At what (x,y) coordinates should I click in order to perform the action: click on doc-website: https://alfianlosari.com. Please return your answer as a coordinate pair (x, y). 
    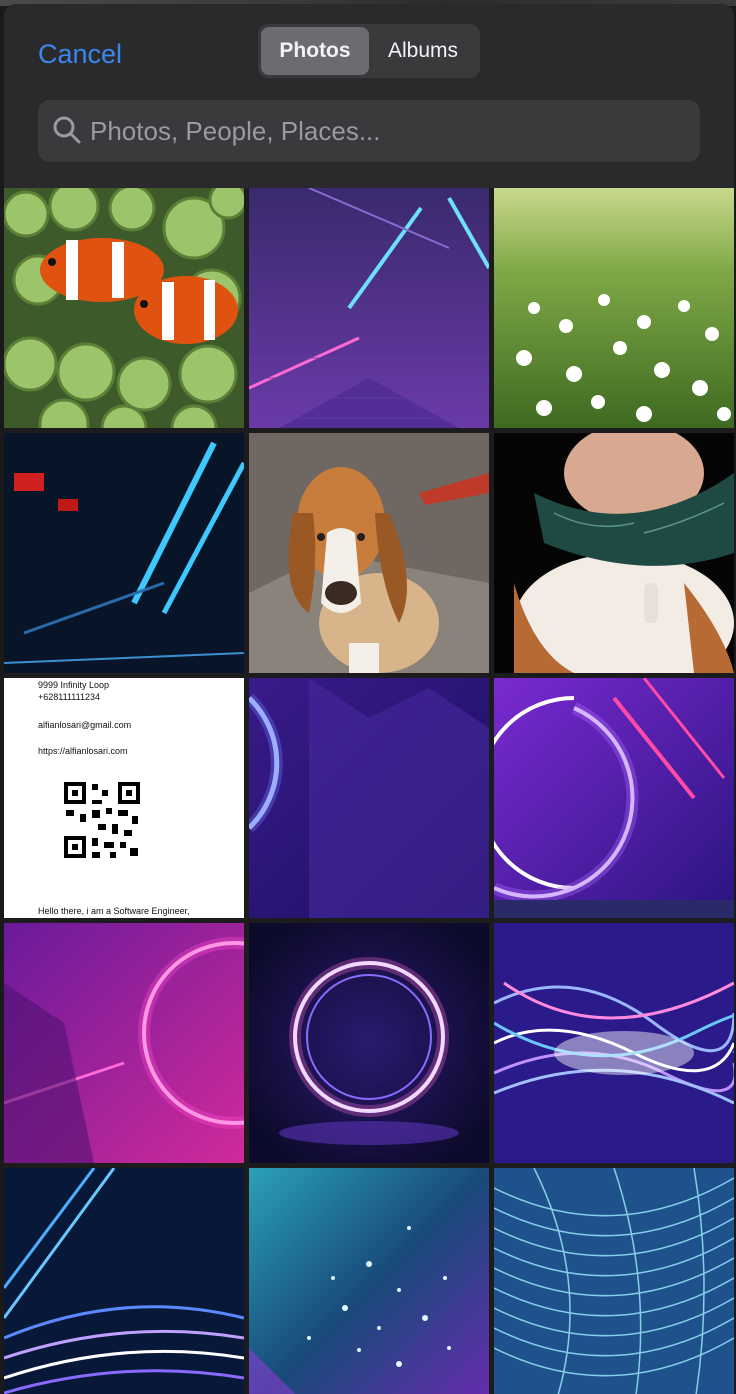
    Looking at the image, I should click on (83, 751).